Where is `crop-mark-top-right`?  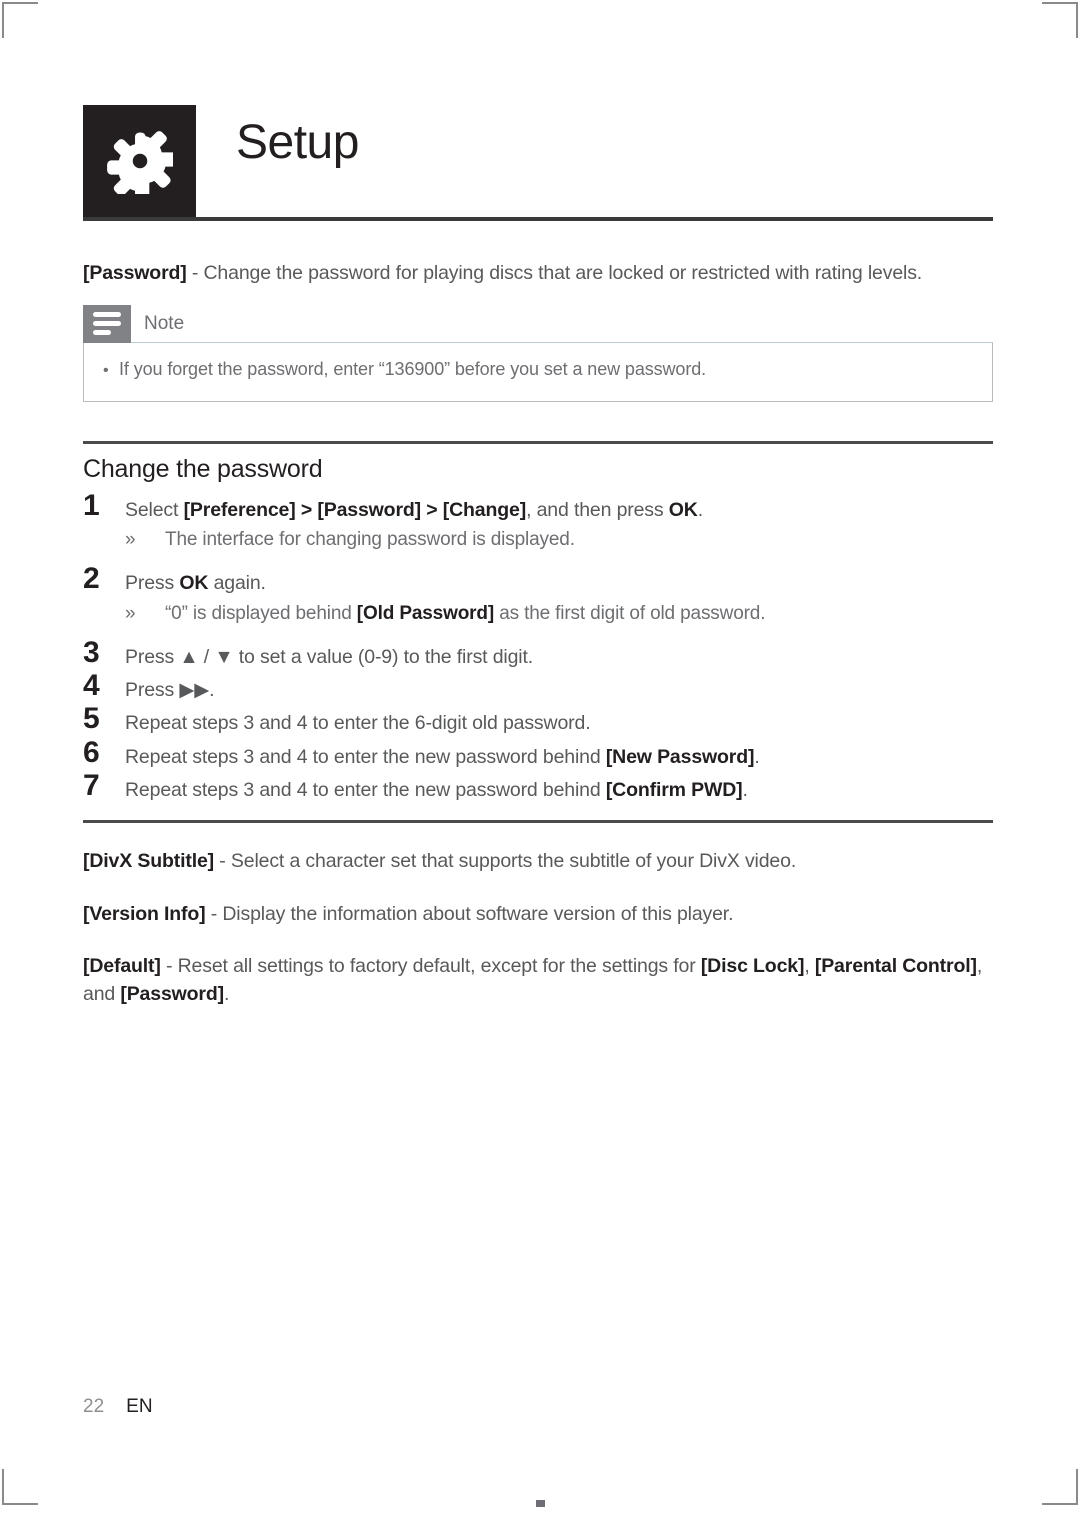 crop-mark-top-right is located at coordinates (1060, 20).